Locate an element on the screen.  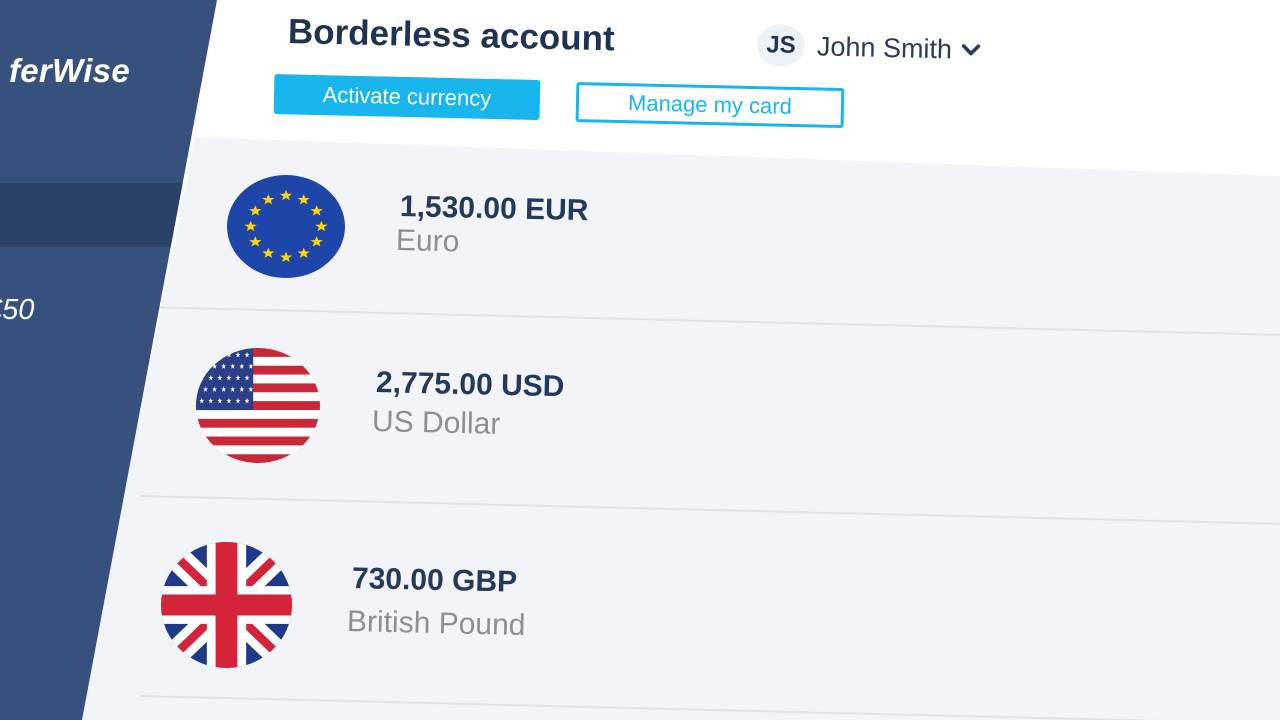
balance-amount: 2,775.00 USD is located at coordinates (470, 385).